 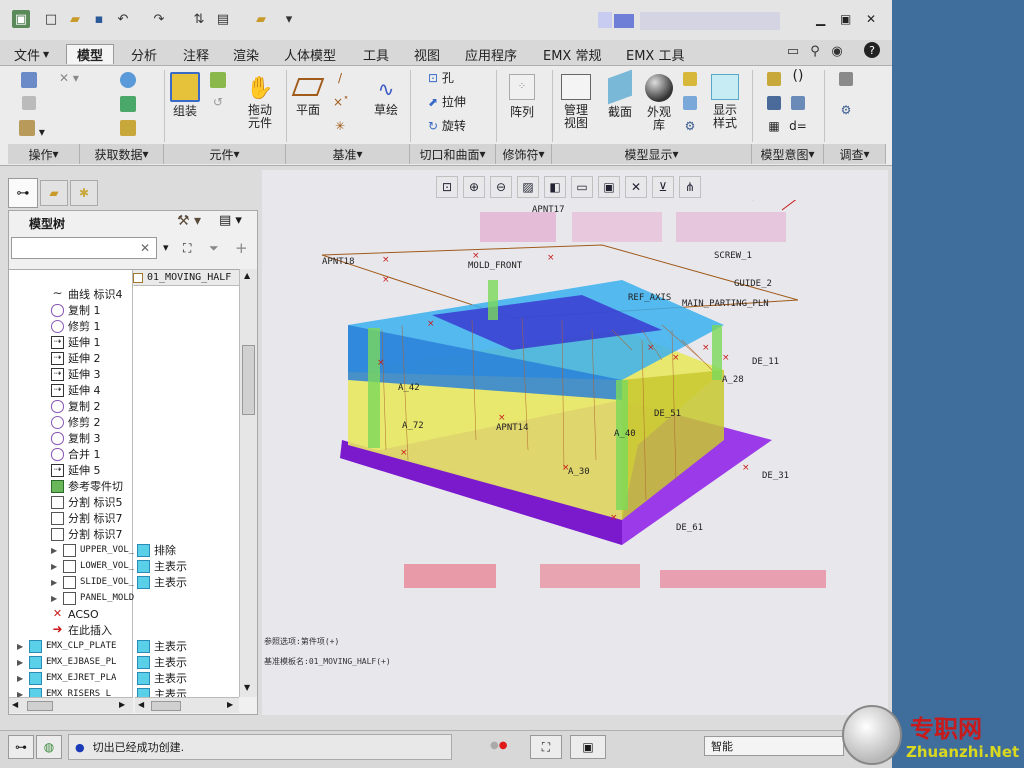 I want to click on collapse-ribbon-icon: ▭, so click(x=793, y=51).